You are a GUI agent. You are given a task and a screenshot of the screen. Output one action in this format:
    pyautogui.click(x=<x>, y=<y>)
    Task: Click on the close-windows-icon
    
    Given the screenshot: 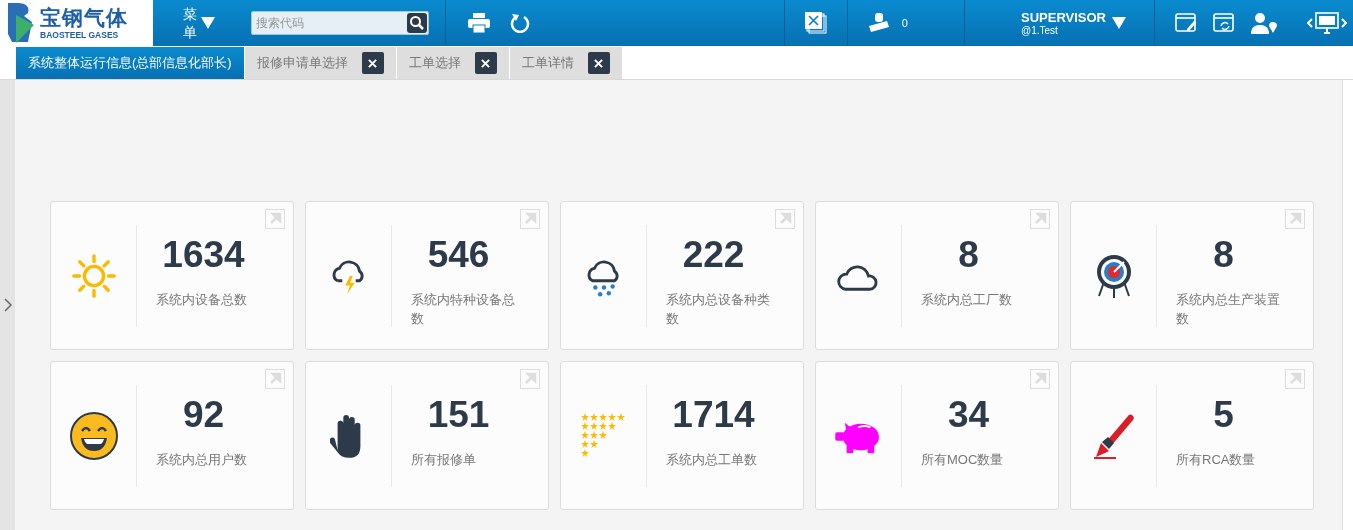 What is the action you would take?
    pyautogui.click(x=815, y=23)
    